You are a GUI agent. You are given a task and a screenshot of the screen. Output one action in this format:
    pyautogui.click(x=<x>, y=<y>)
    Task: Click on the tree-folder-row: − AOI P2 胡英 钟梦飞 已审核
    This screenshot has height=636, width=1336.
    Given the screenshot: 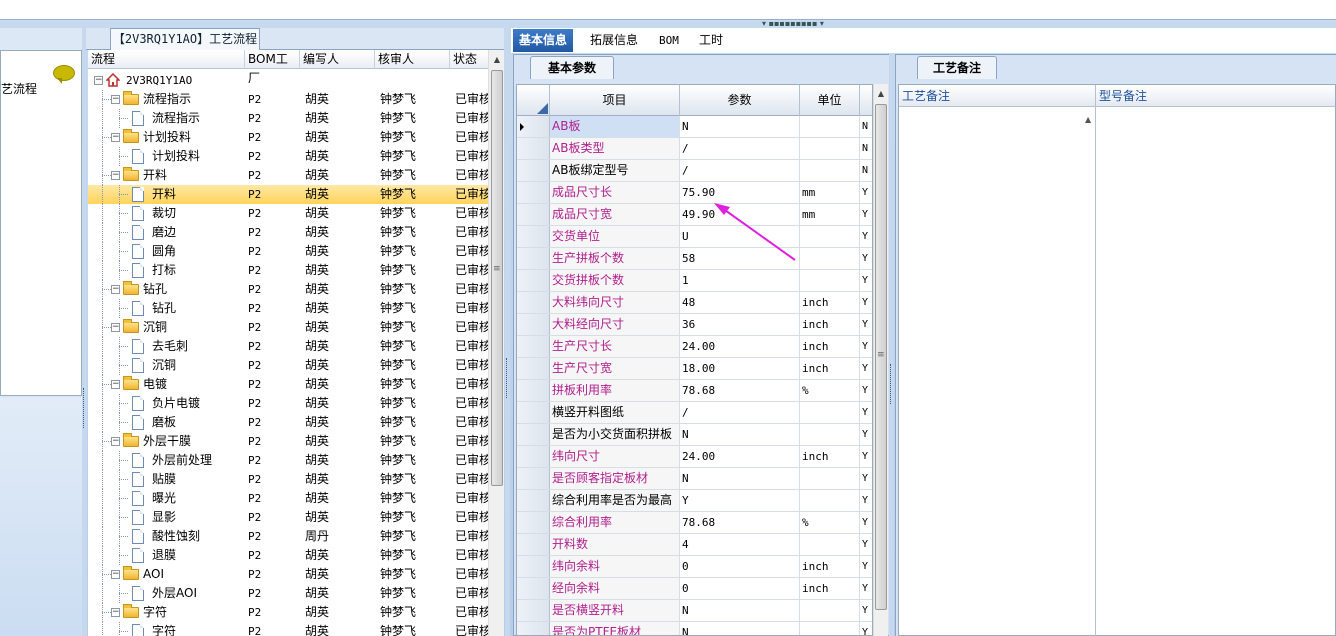 What is the action you would take?
    pyautogui.click(x=288, y=574)
    